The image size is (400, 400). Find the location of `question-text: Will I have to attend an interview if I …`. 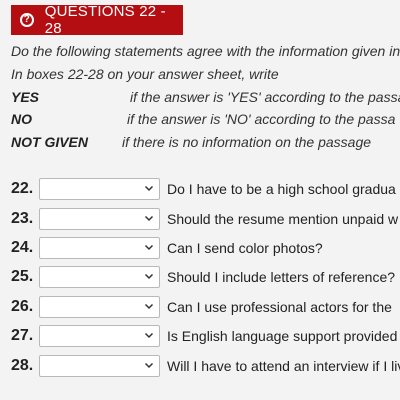

question-text: Will I have to attend an interview if I … is located at coordinates (283, 366).